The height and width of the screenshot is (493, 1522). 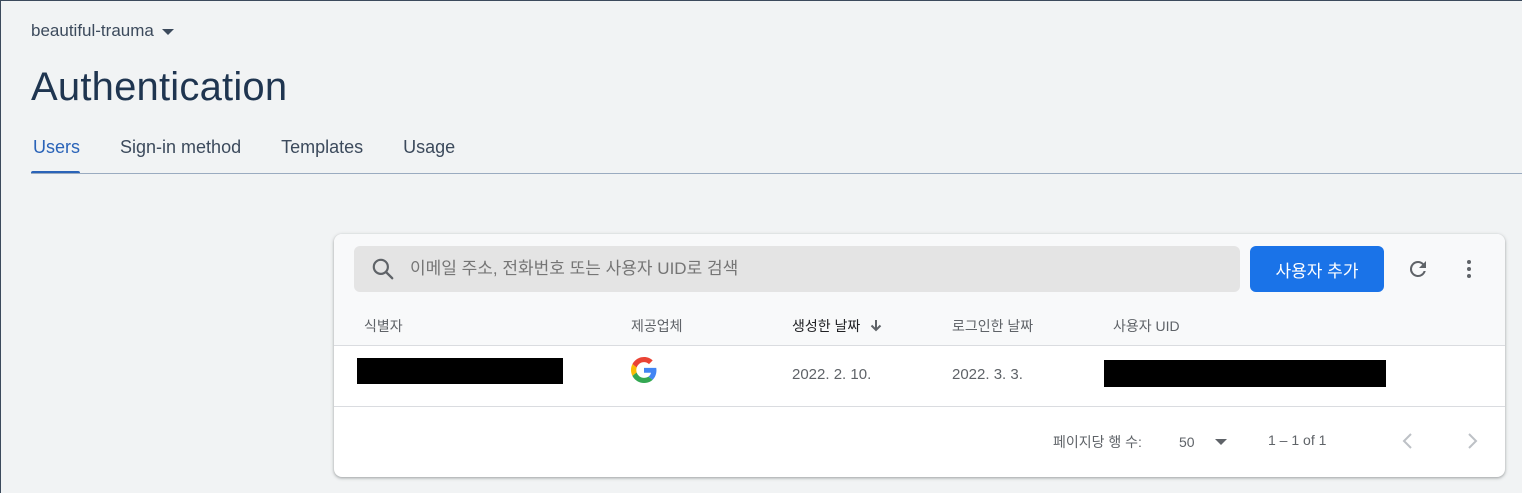 What do you see at coordinates (180, 151) in the screenshot?
I see `tab-sign-in-method: Sign-in method` at bounding box center [180, 151].